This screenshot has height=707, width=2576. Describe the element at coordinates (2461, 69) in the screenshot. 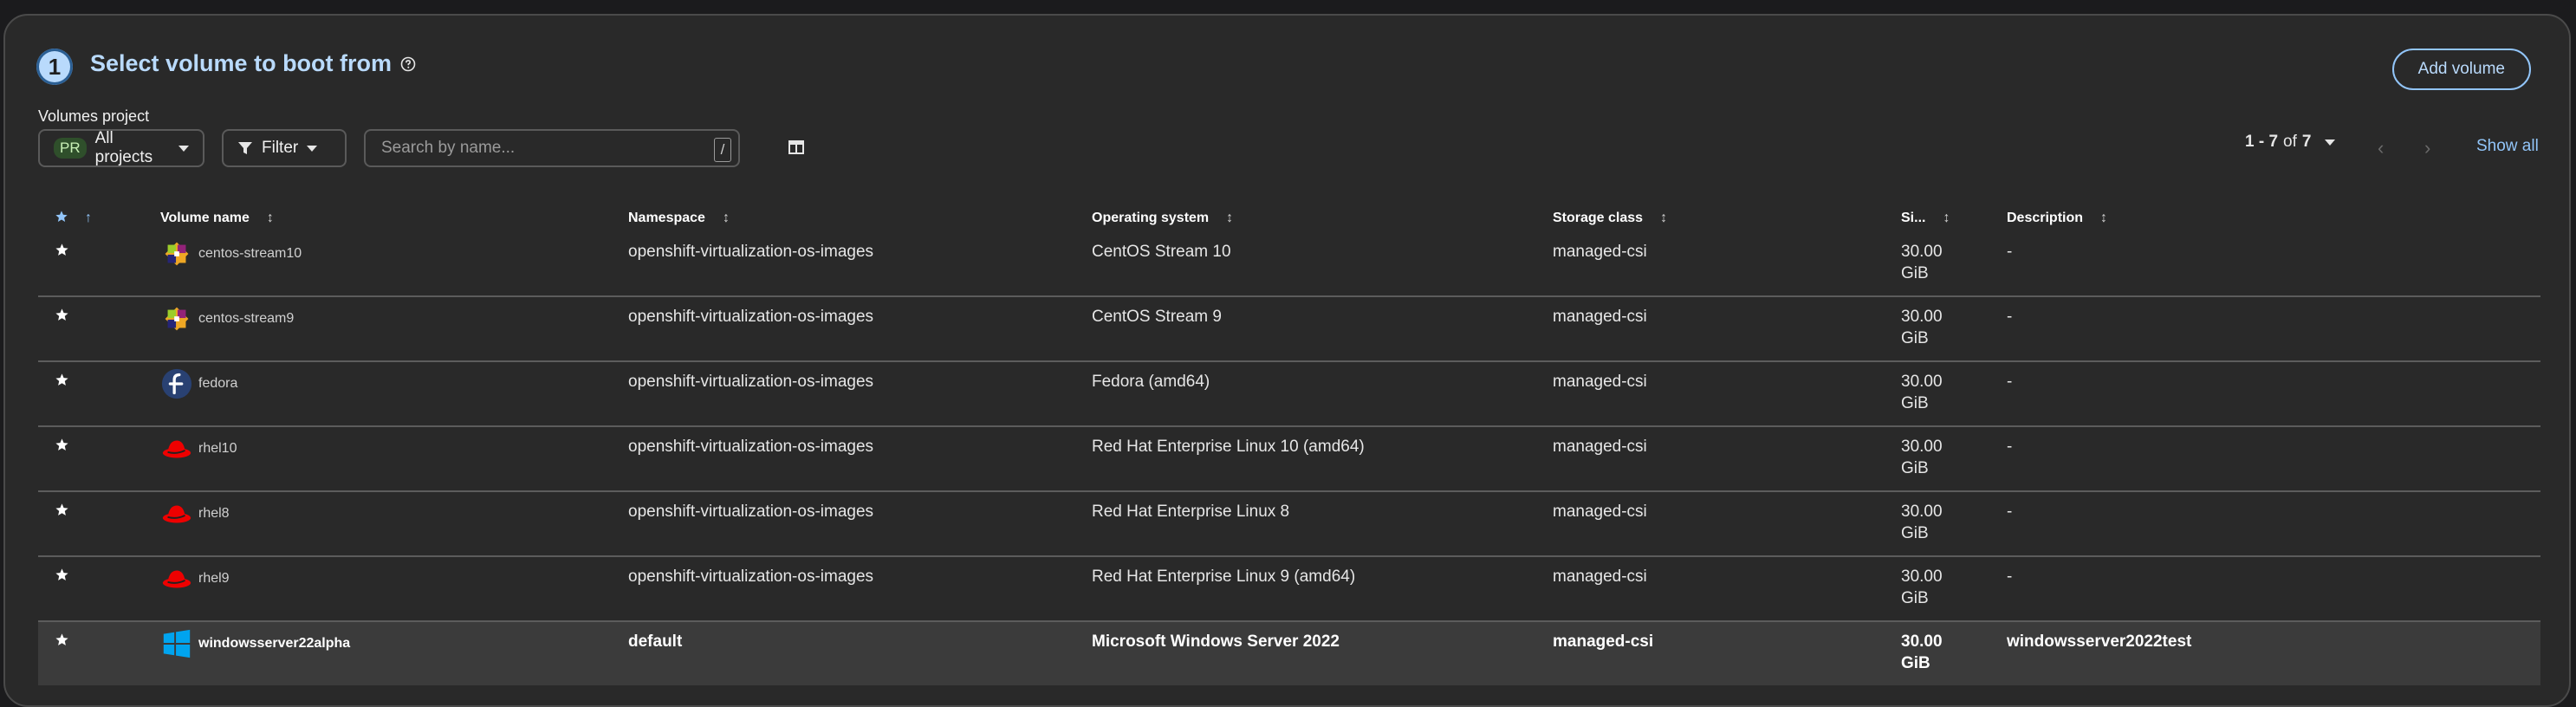

I see `add-volume-button: Add volume` at that location.